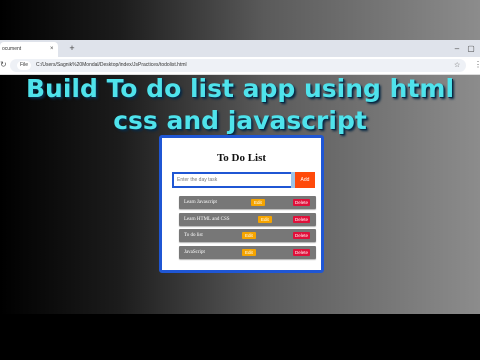 This screenshot has height=360, width=480. I want to click on maximize-icon: ▢, so click(471, 49).